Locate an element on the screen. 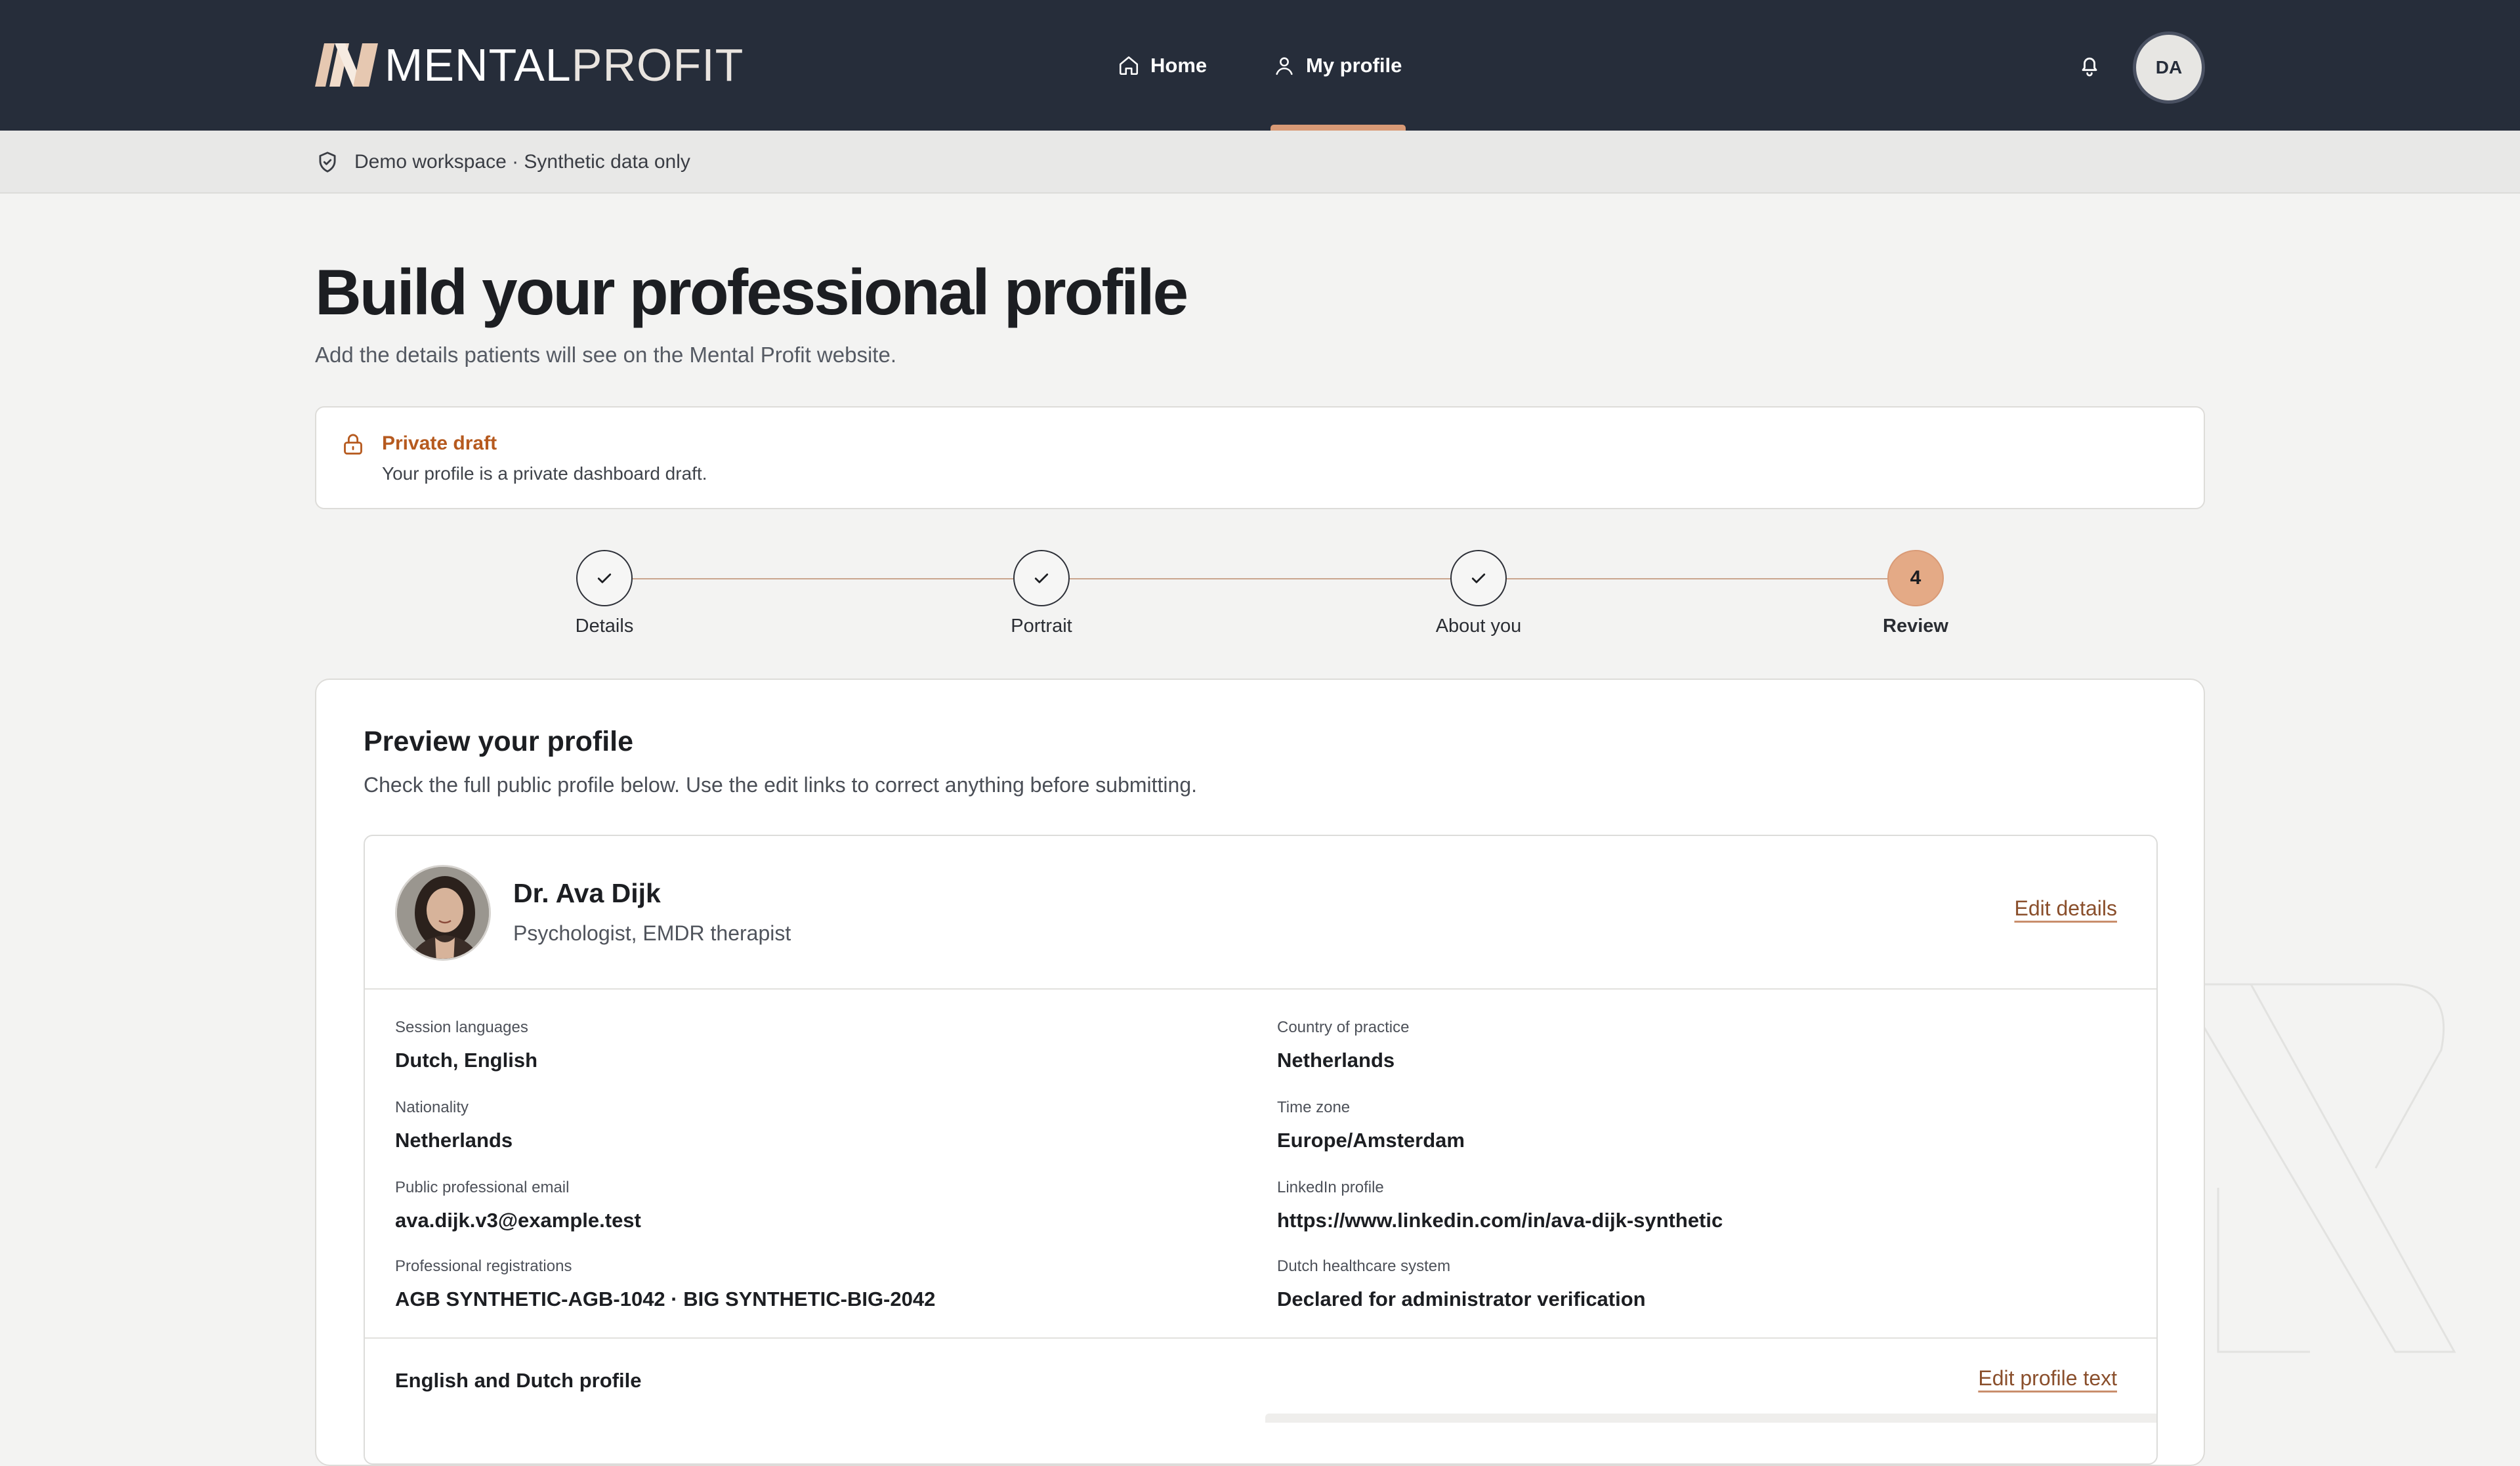 The image size is (2520, 1466). field-value: Europe/Amsterdam is located at coordinates (1371, 1140).